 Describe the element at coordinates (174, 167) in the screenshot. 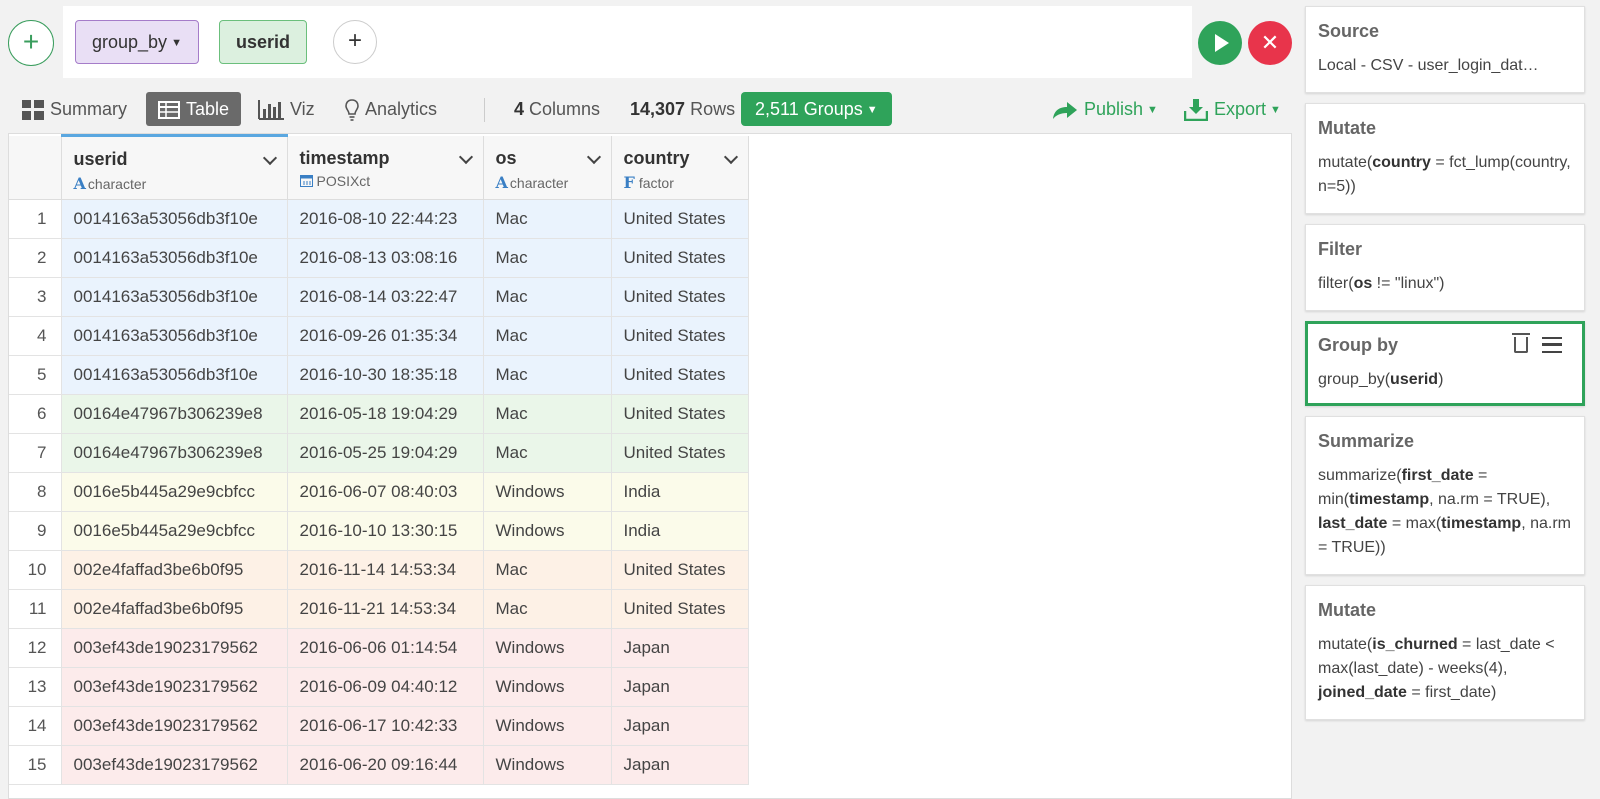

I see `column-header-userid: userid Acharacter` at that location.